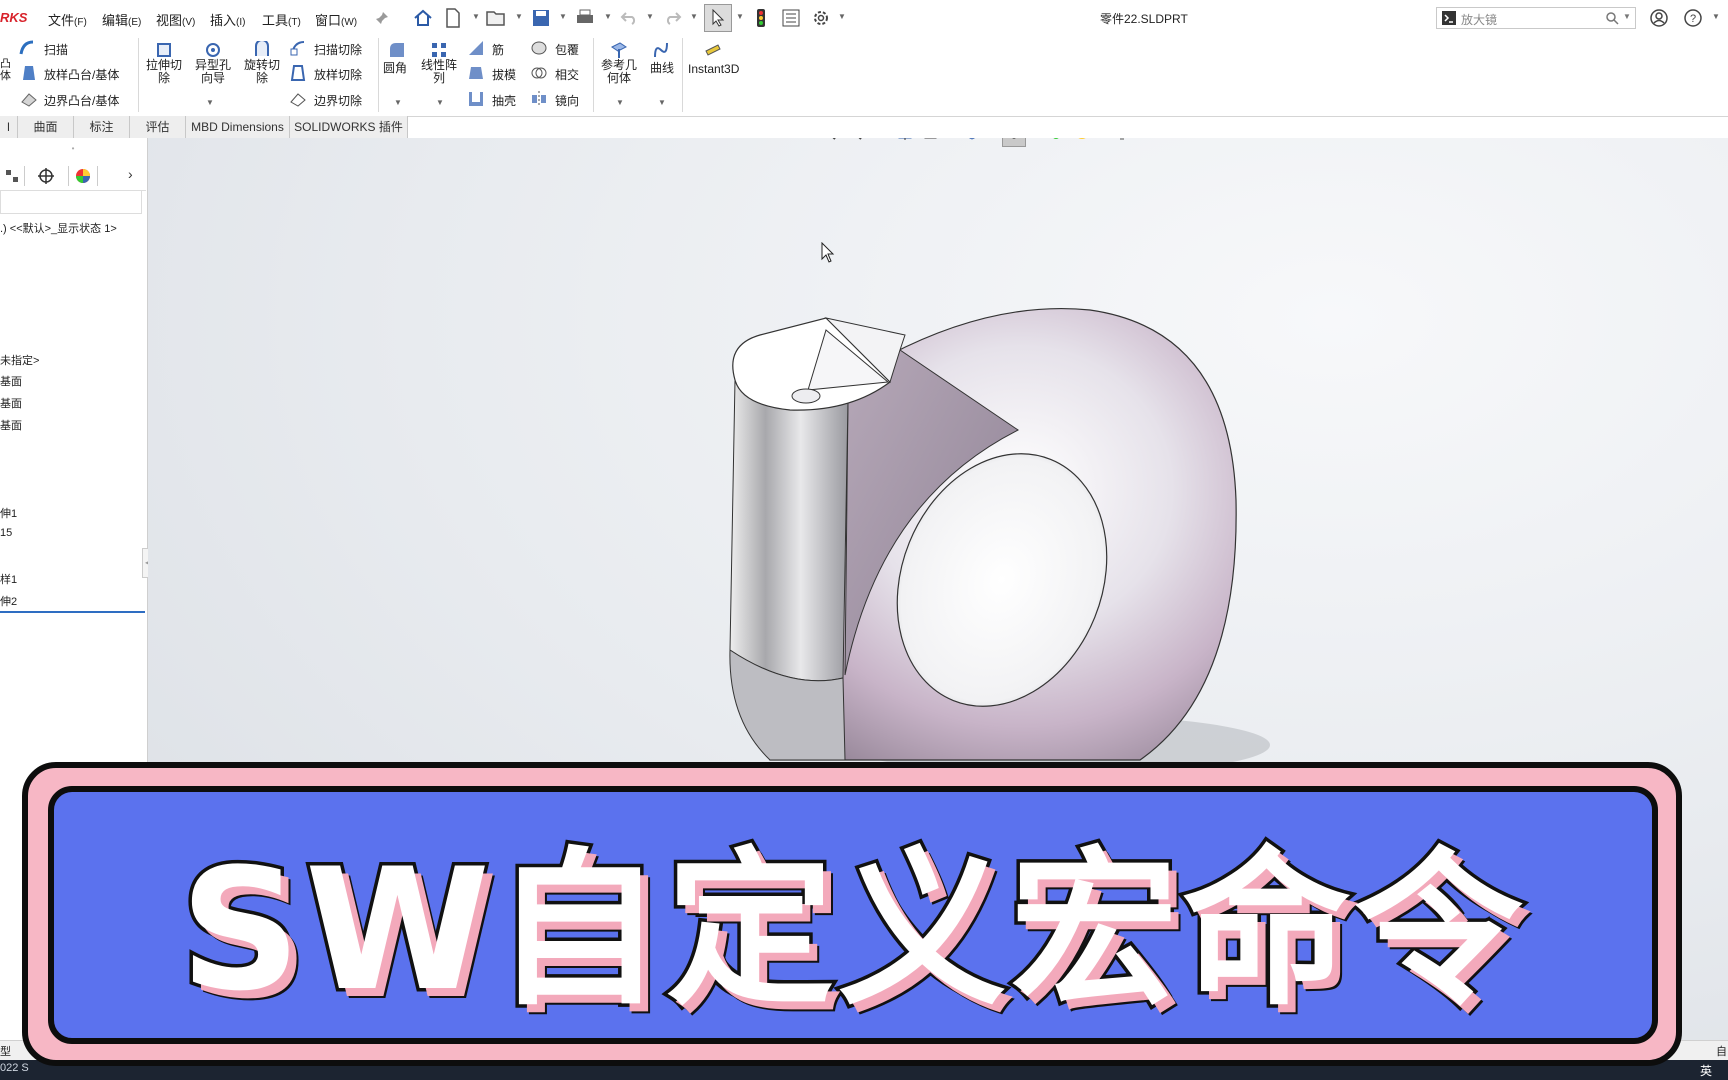 This screenshot has width=1728, height=1080. I want to click on tree-item-top-plane: 基面, so click(11, 403).